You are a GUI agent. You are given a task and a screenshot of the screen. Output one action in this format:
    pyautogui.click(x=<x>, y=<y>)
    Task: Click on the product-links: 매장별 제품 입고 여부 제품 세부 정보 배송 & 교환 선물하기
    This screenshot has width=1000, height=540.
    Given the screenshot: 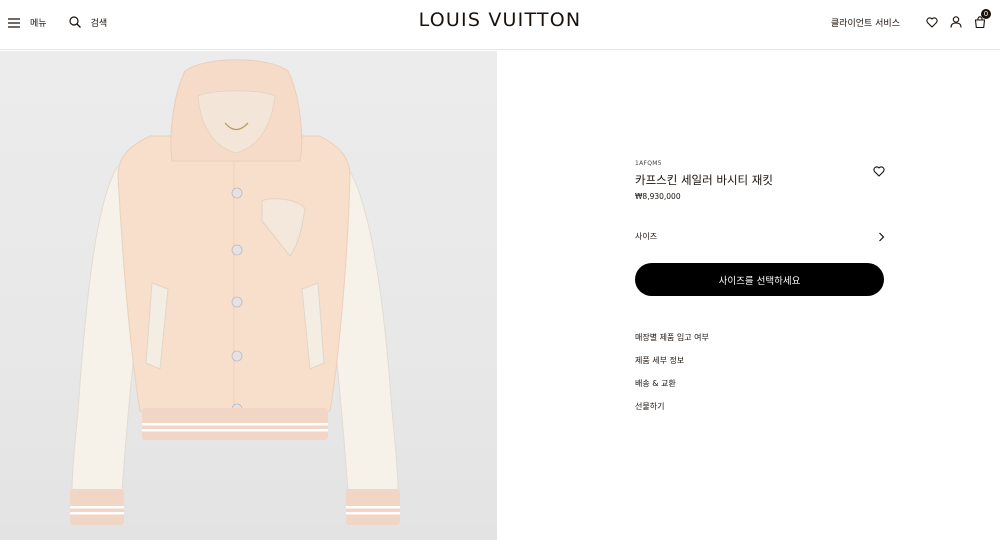 What is the action you would take?
    pyautogui.click(x=760, y=378)
    